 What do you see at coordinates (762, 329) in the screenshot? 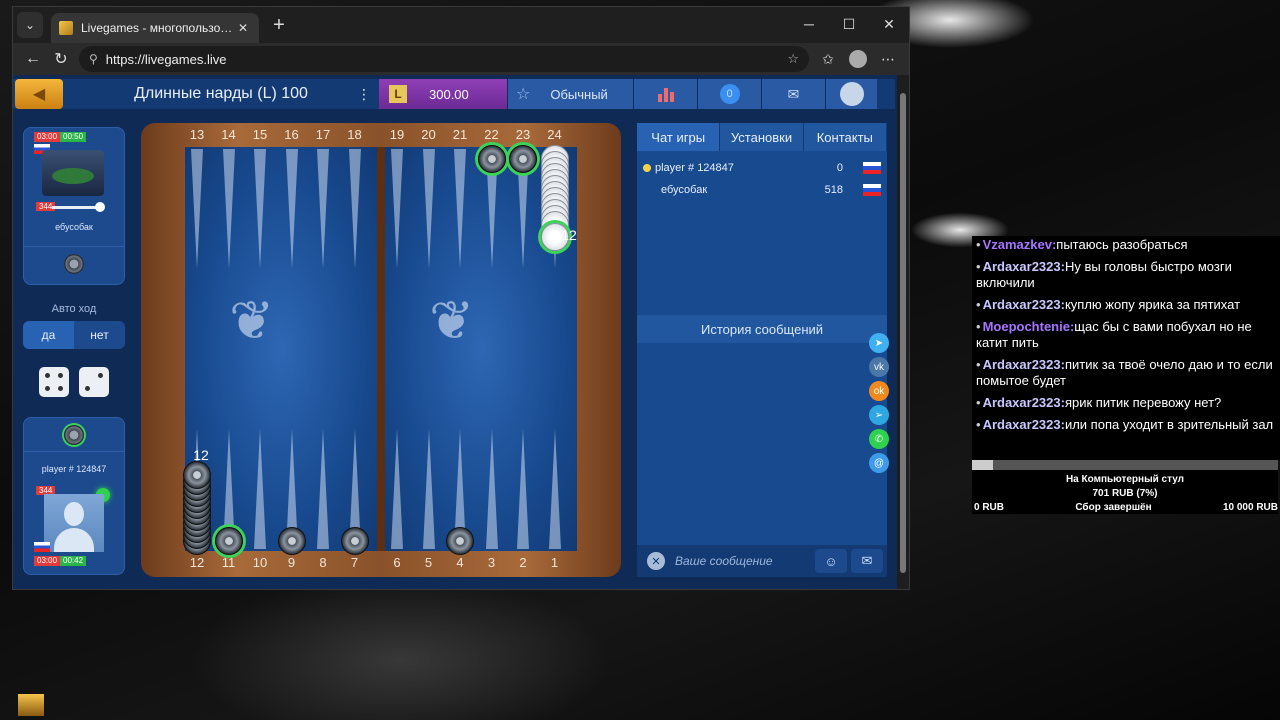
I see `message-history-header: История сообщений` at bounding box center [762, 329].